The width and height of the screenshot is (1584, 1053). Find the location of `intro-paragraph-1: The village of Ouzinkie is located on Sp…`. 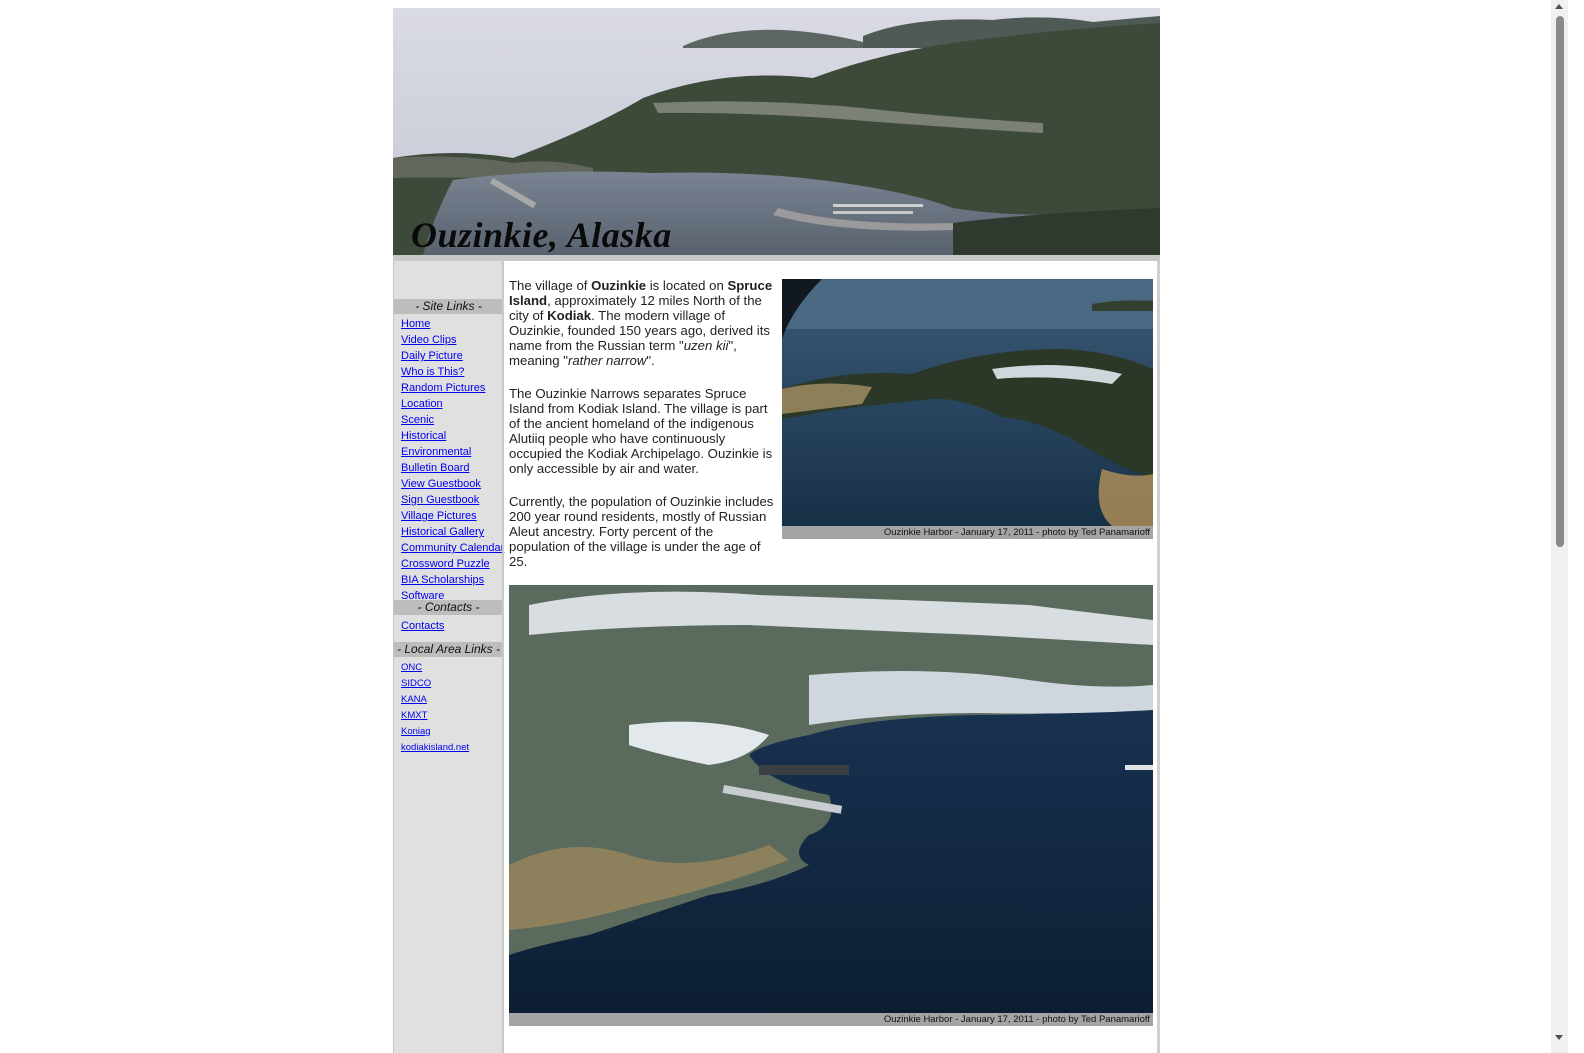

intro-paragraph-1: The village of Ouzinkie is located on Sp… is located at coordinates (641, 323).